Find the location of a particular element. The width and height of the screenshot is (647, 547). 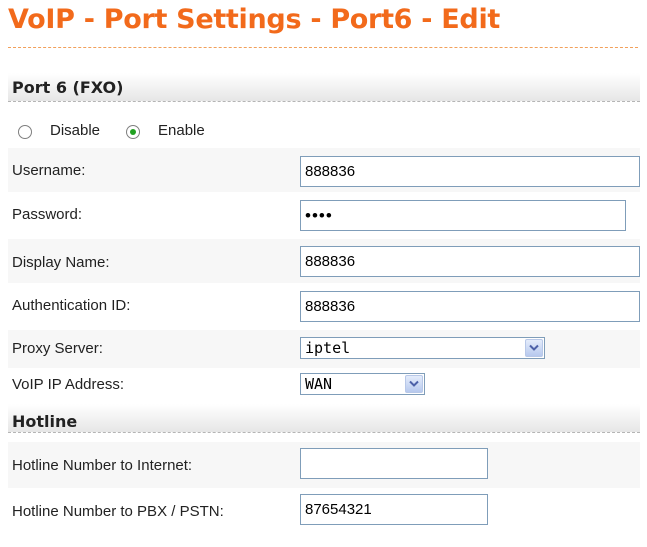

disable-radio-label: Disable is located at coordinates (75, 130).